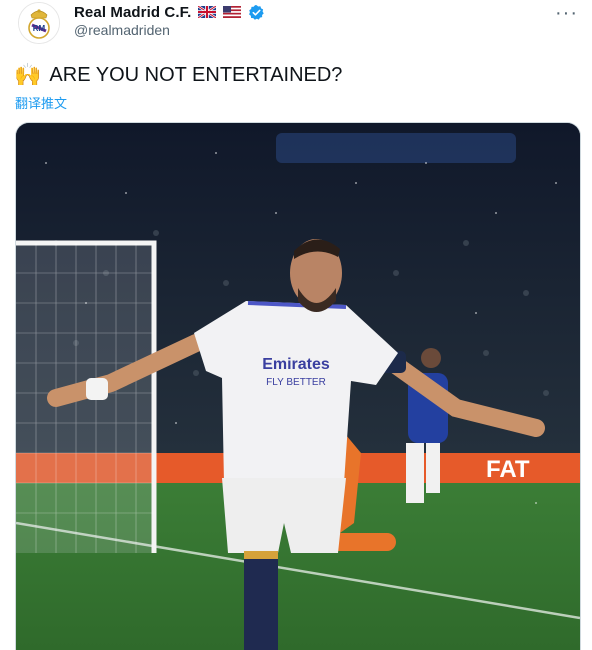 The width and height of the screenshot is (592, 650). Describe the element at coordinates (296, 364) in the screenshot. I see `shirt-sponsor: Emirates` at that location.